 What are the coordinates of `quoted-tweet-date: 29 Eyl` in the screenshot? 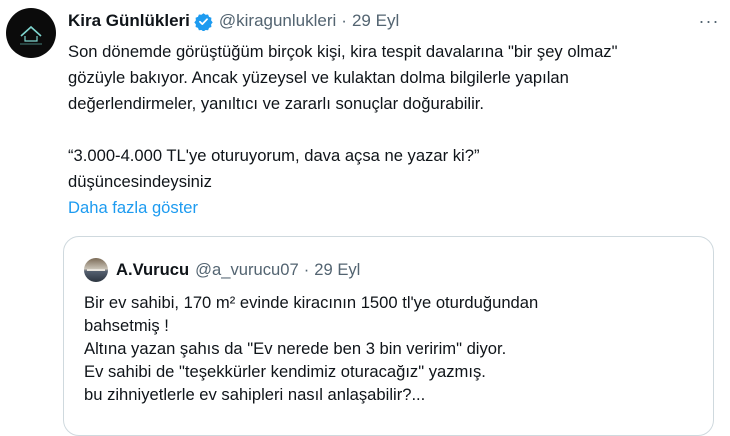 It's located at (337, 269).